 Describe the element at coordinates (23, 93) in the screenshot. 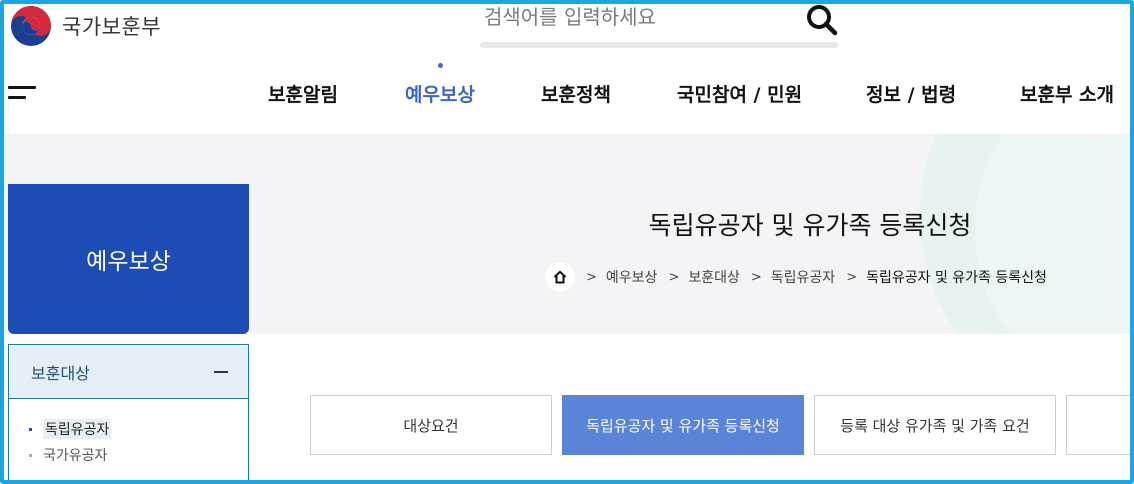

I see `menu-icon` at that location.